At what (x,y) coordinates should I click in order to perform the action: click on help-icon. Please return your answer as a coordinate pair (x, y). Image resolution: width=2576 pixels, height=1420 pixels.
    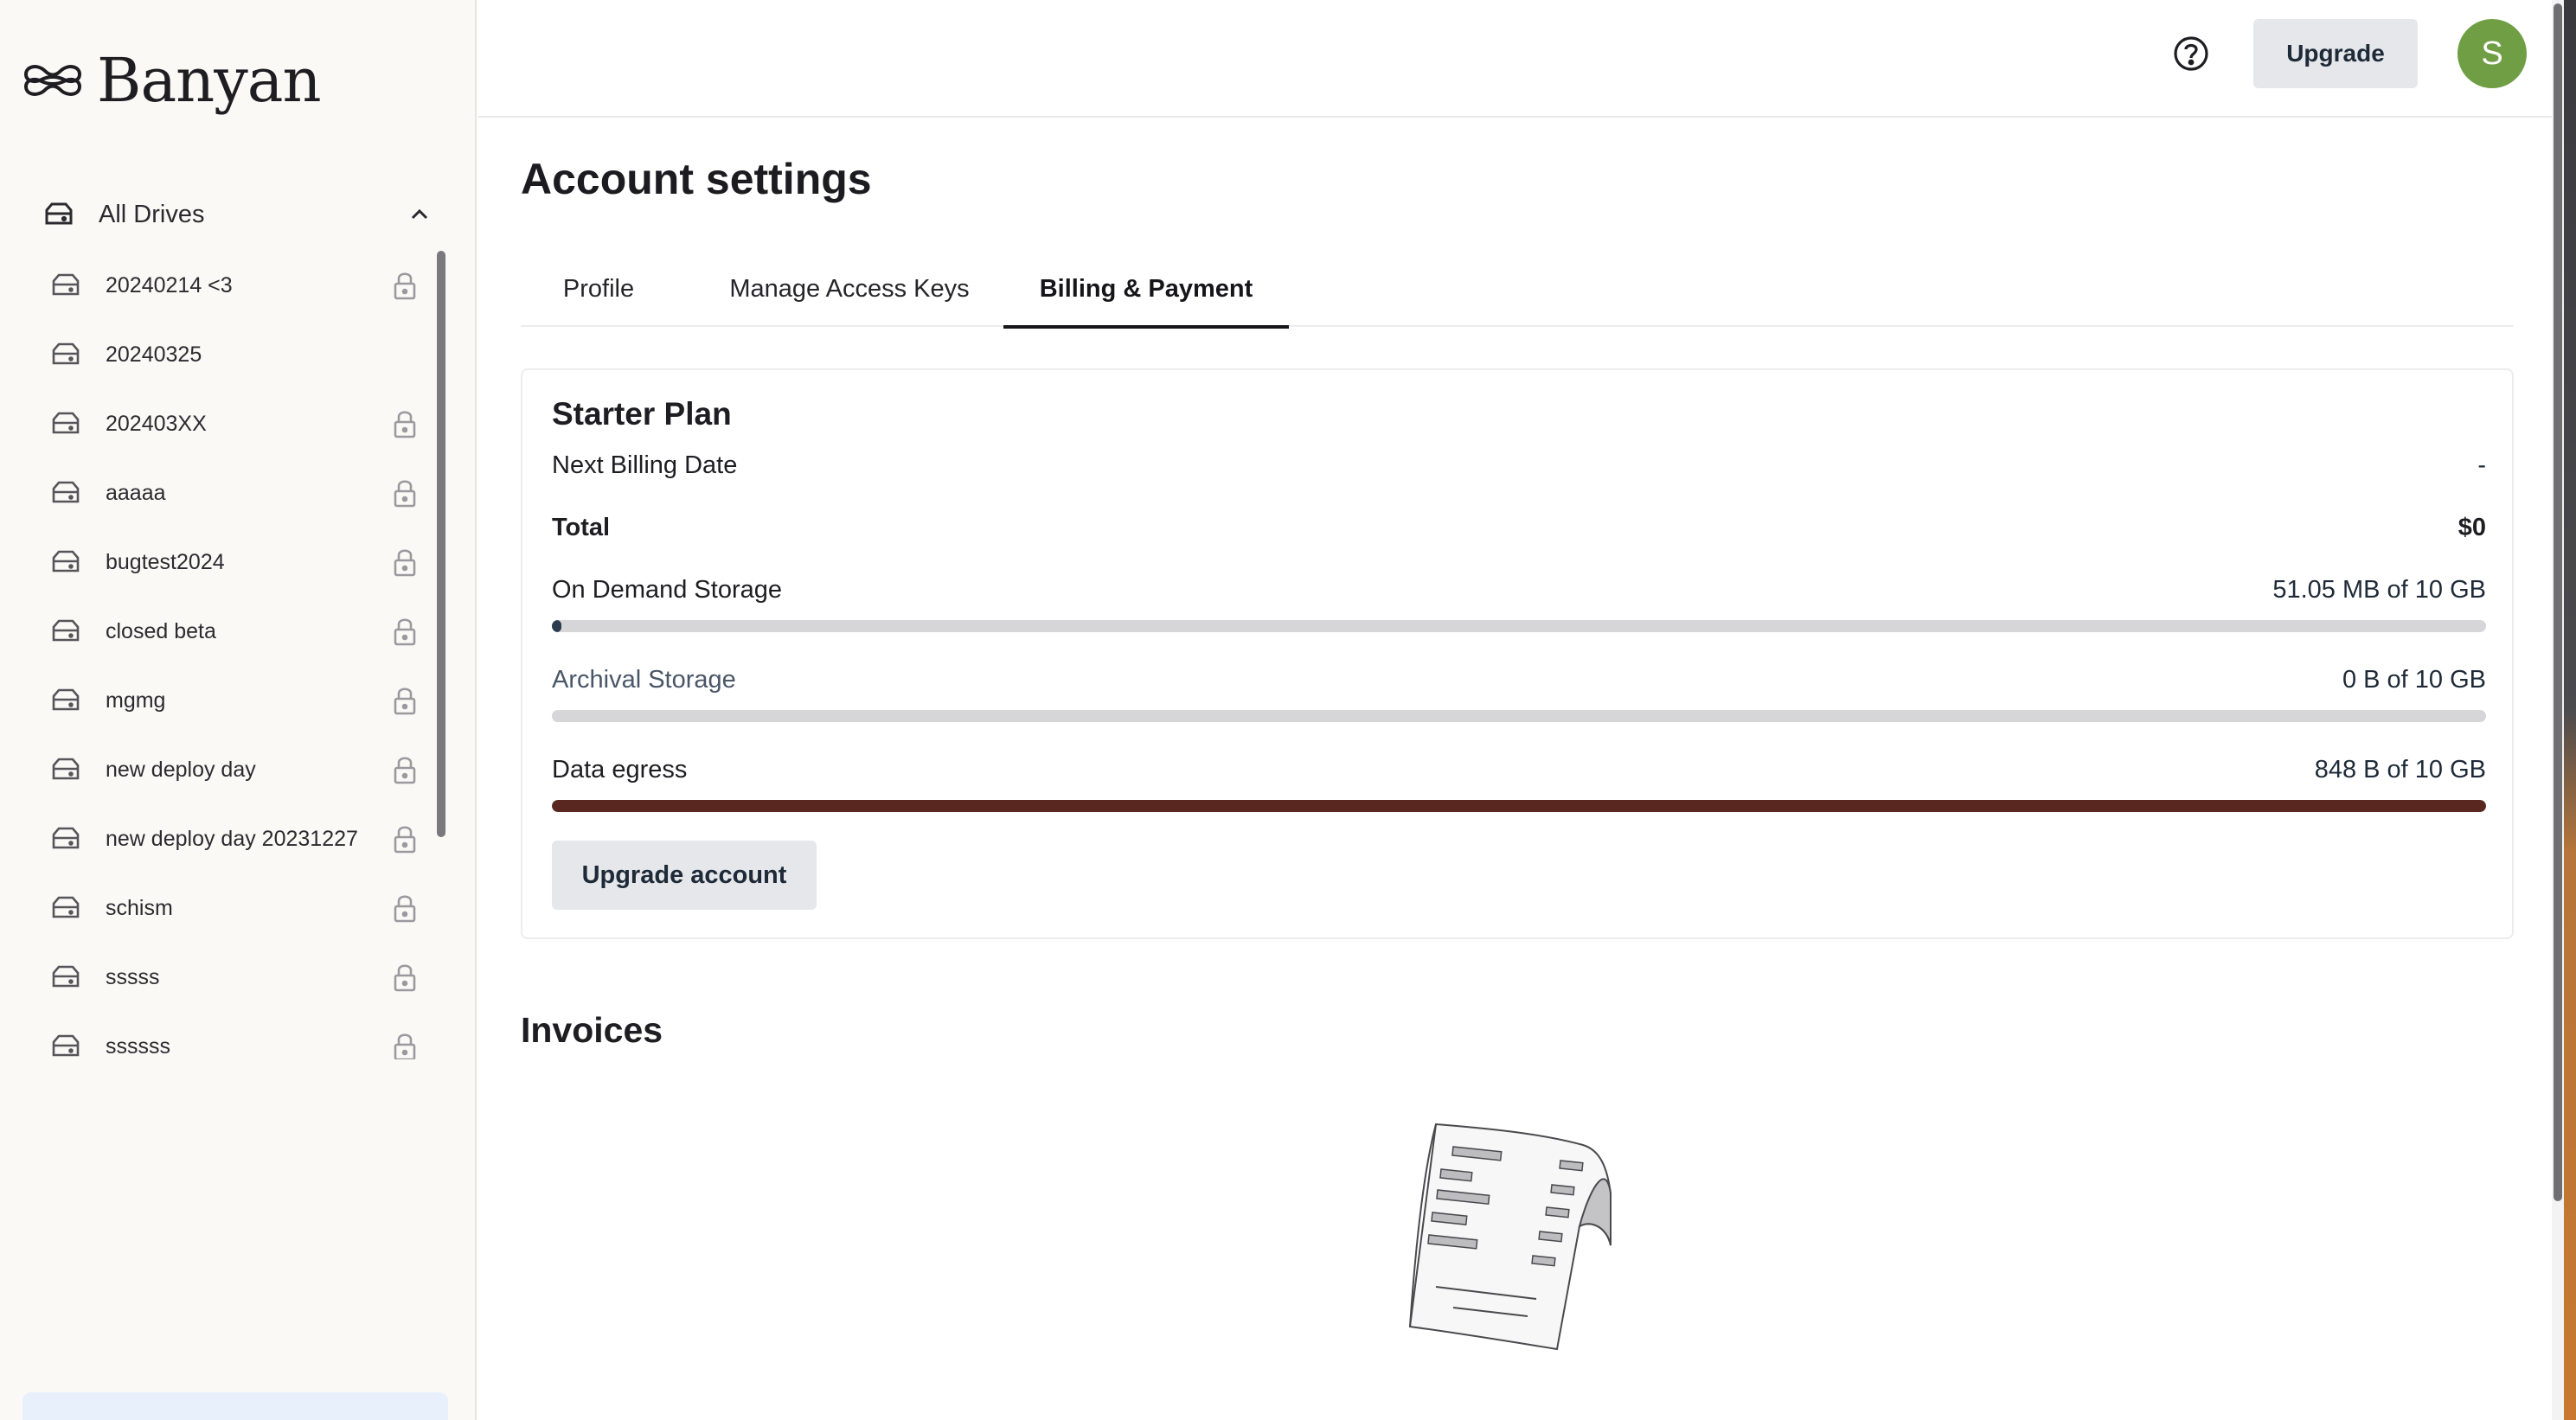
    Looking at the image, I should click on (2191, 53).